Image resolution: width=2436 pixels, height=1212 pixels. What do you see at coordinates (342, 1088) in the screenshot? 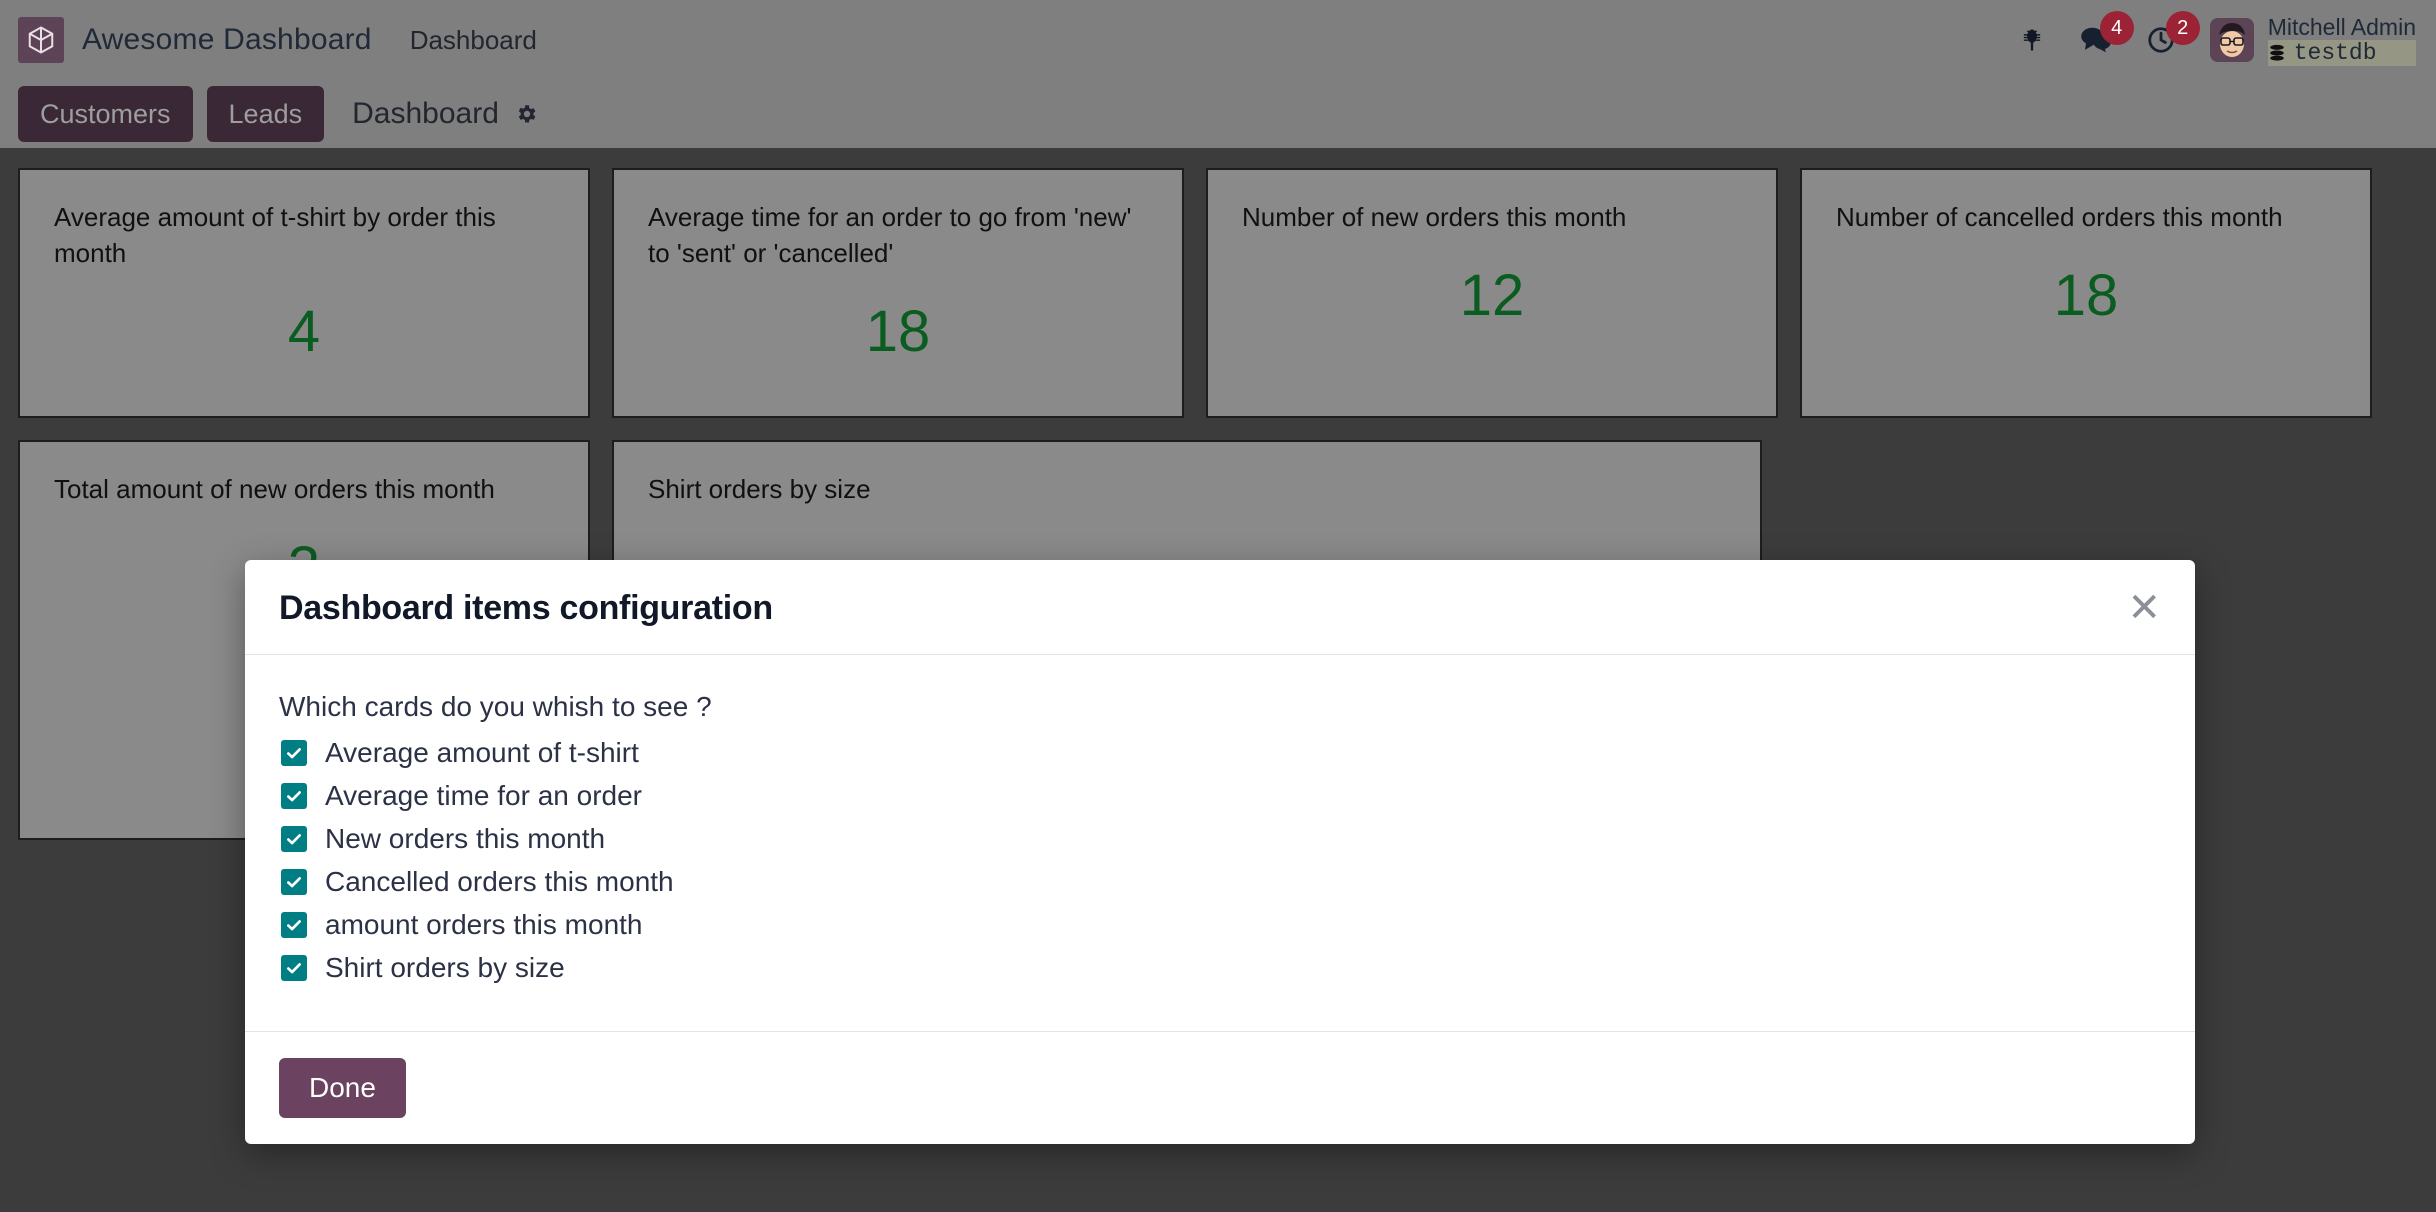
I see `done-button: Done` at bounding box center [342, 1088].